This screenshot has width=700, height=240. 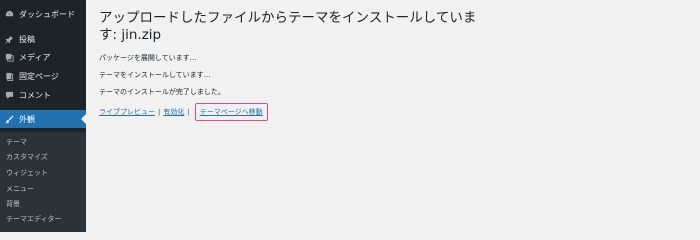 I want to click on sidebar-item-label: 外観, so click(x=27, y=119).